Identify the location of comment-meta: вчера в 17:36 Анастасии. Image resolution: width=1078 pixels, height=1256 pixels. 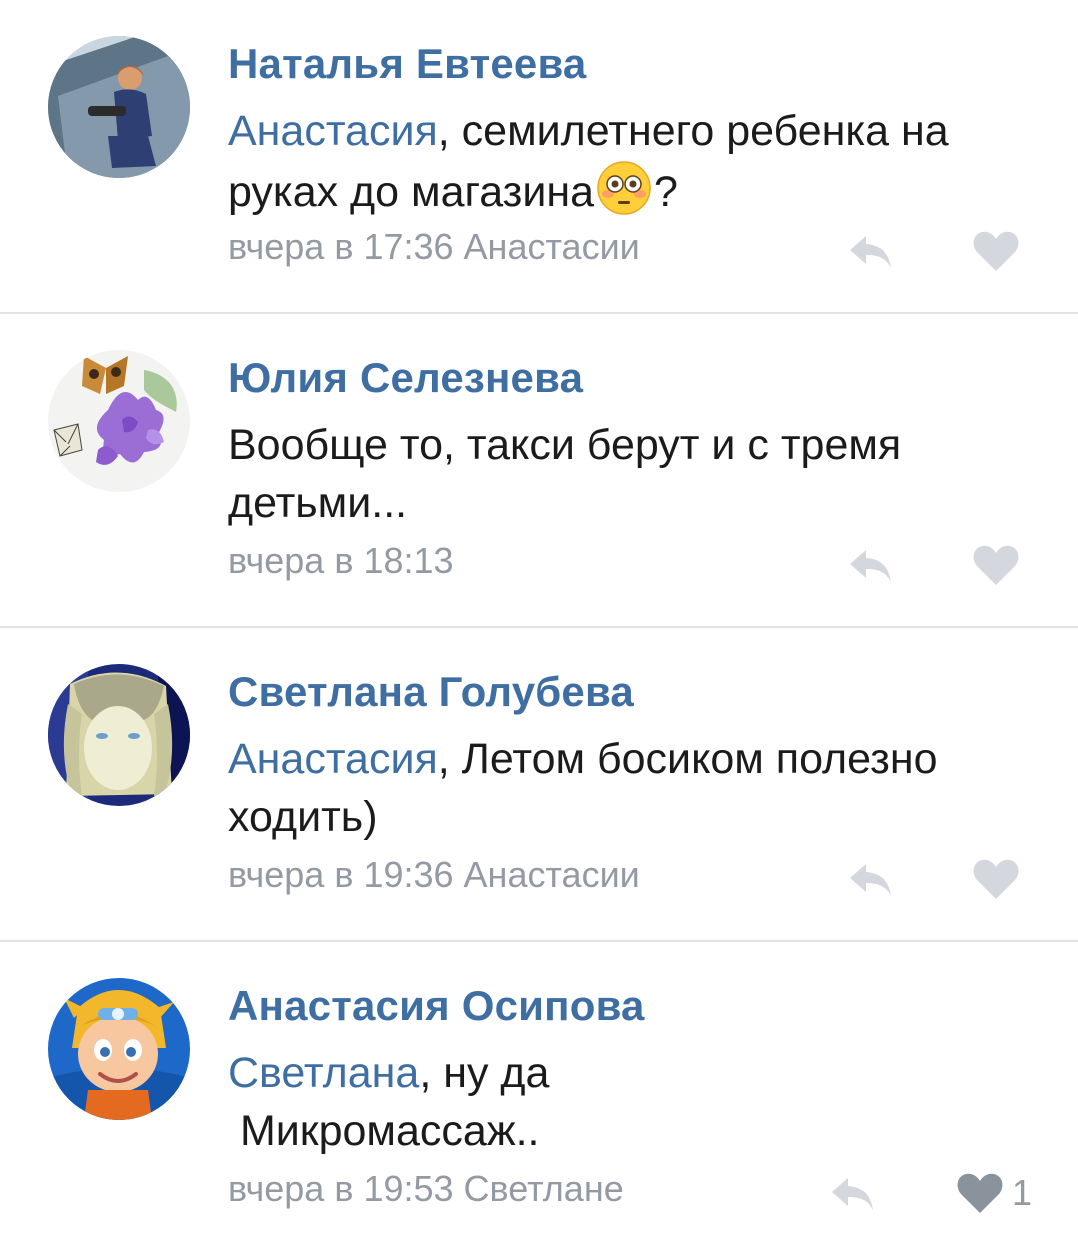
(434, 247).